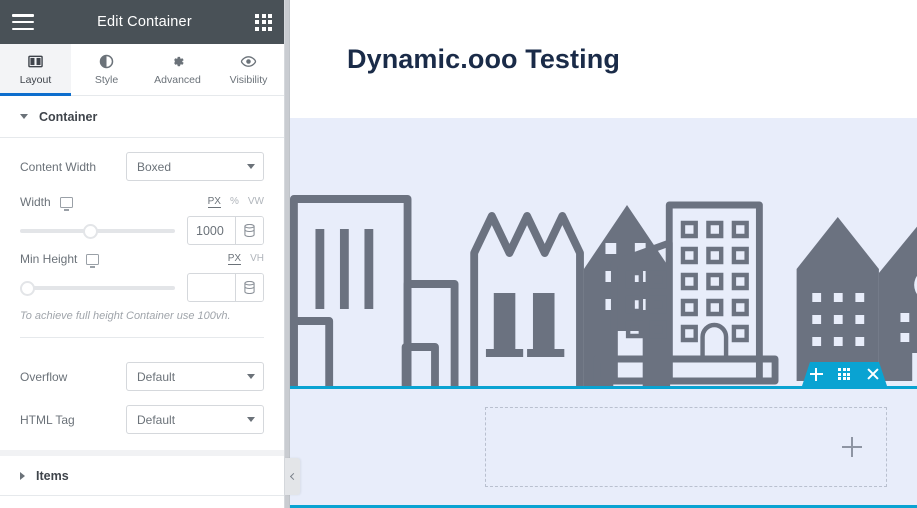 The height and width of the screenshot is (508, 917). I want to click on width-label: Width, so click(35, 202).